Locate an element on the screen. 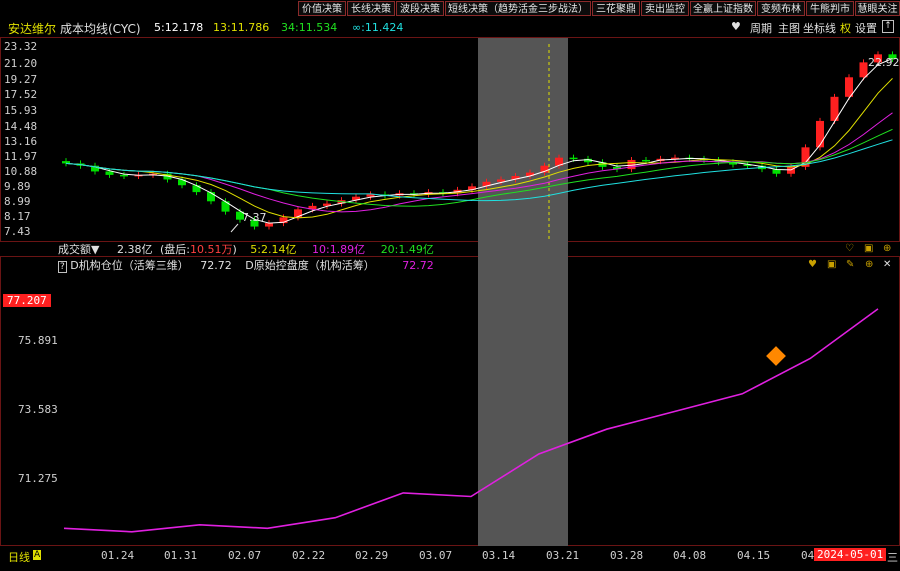  volume-value: 2.38亿 is located at coordinates (134, 249).